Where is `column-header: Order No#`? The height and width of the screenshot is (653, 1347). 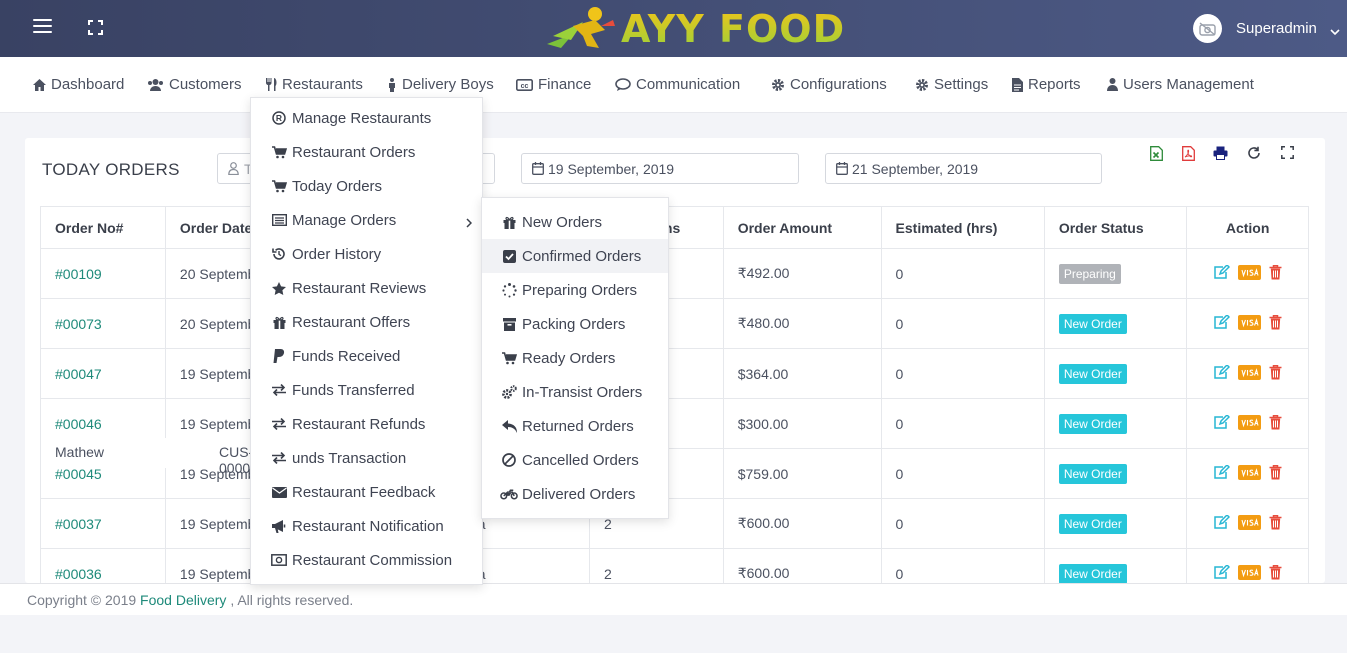 column-header: Order No# is located at coordinates (103, 227).